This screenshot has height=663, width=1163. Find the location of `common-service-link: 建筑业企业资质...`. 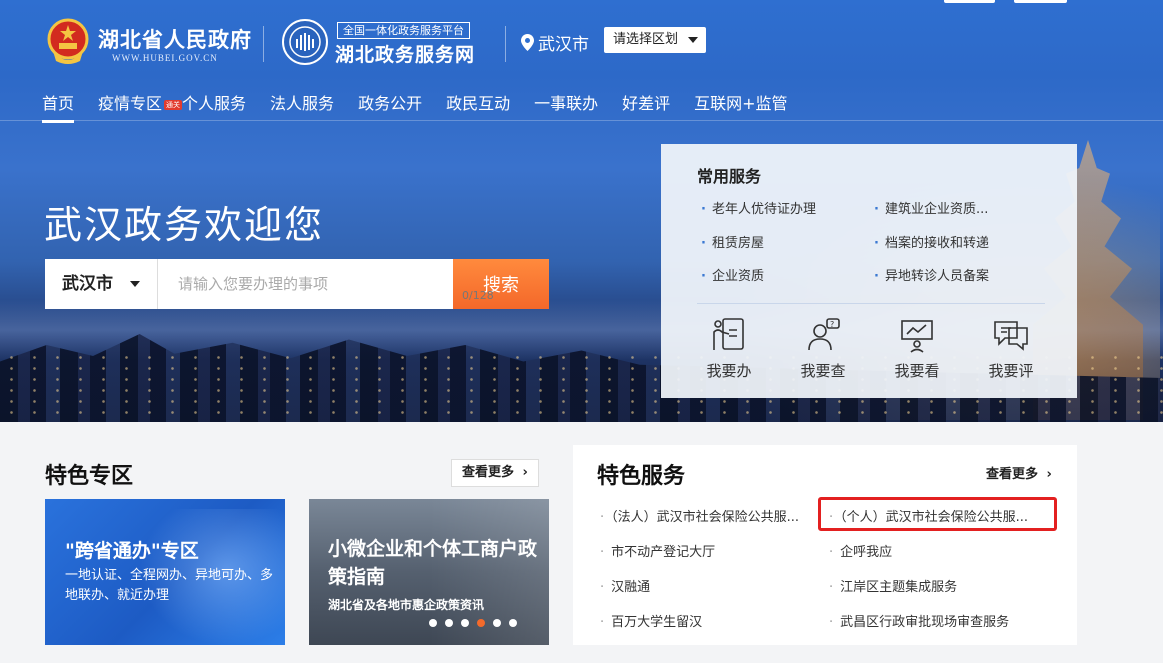

common-service-link: 建筑业企业资质... is located at coordinates (931, 207).